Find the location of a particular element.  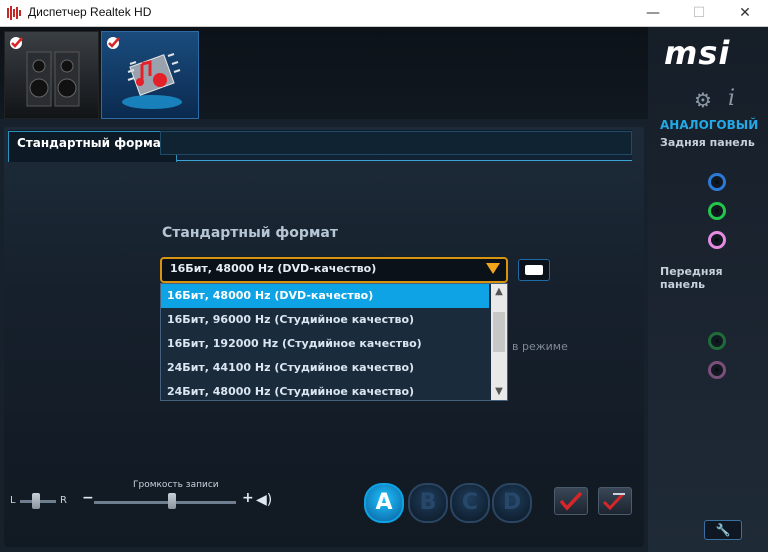

device-microphone-tile is located at coordinates (150, 75).